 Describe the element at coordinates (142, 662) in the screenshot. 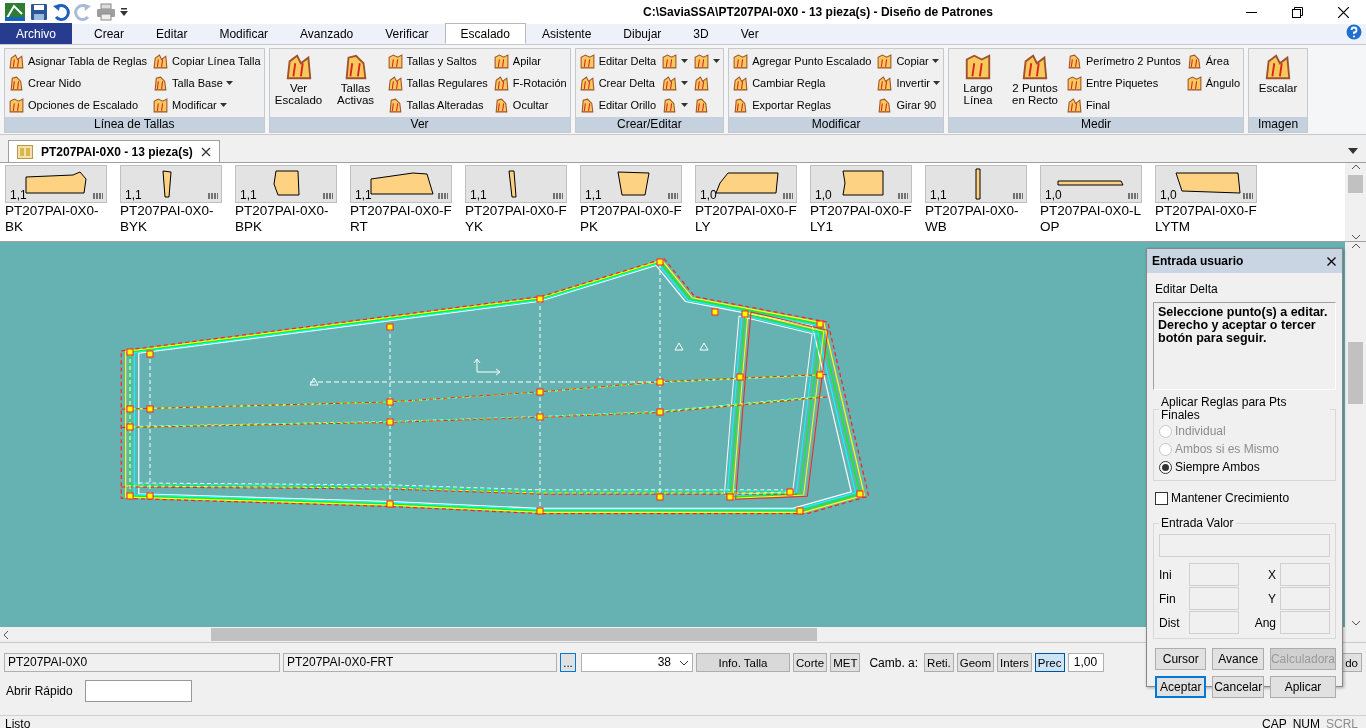

I see `style-field: PT207PAI-0X0` at that location.